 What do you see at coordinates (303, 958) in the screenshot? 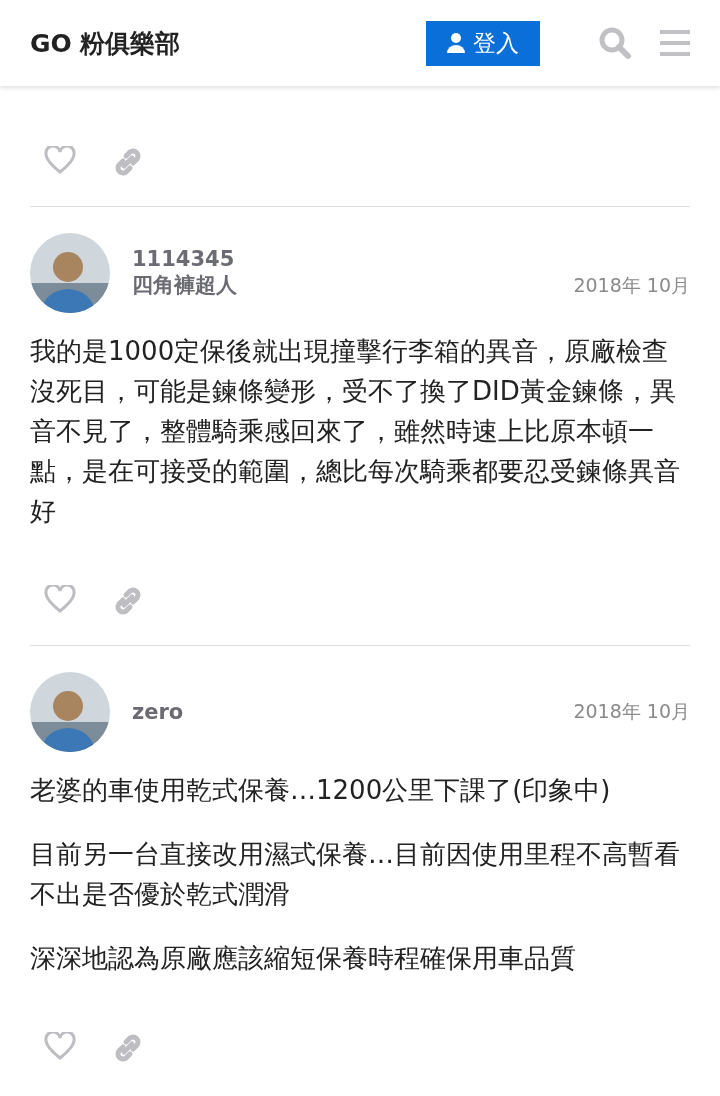
I see `post-text: 深深地認為原廠應該縮短保養時程確保用車品質` at bounding box center [303, 958].